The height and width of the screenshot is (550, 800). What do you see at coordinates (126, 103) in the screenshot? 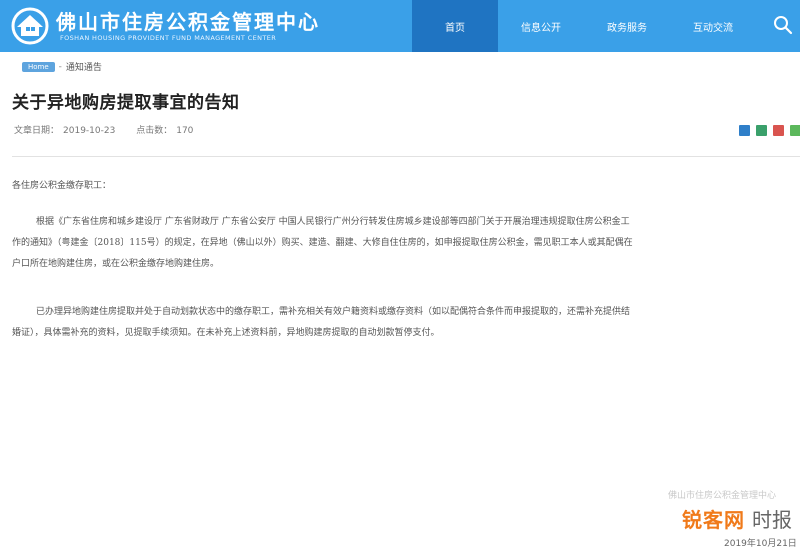
I see `article-title: 关于异地购房提取事宜的告知` at bounding box center [126, 103].